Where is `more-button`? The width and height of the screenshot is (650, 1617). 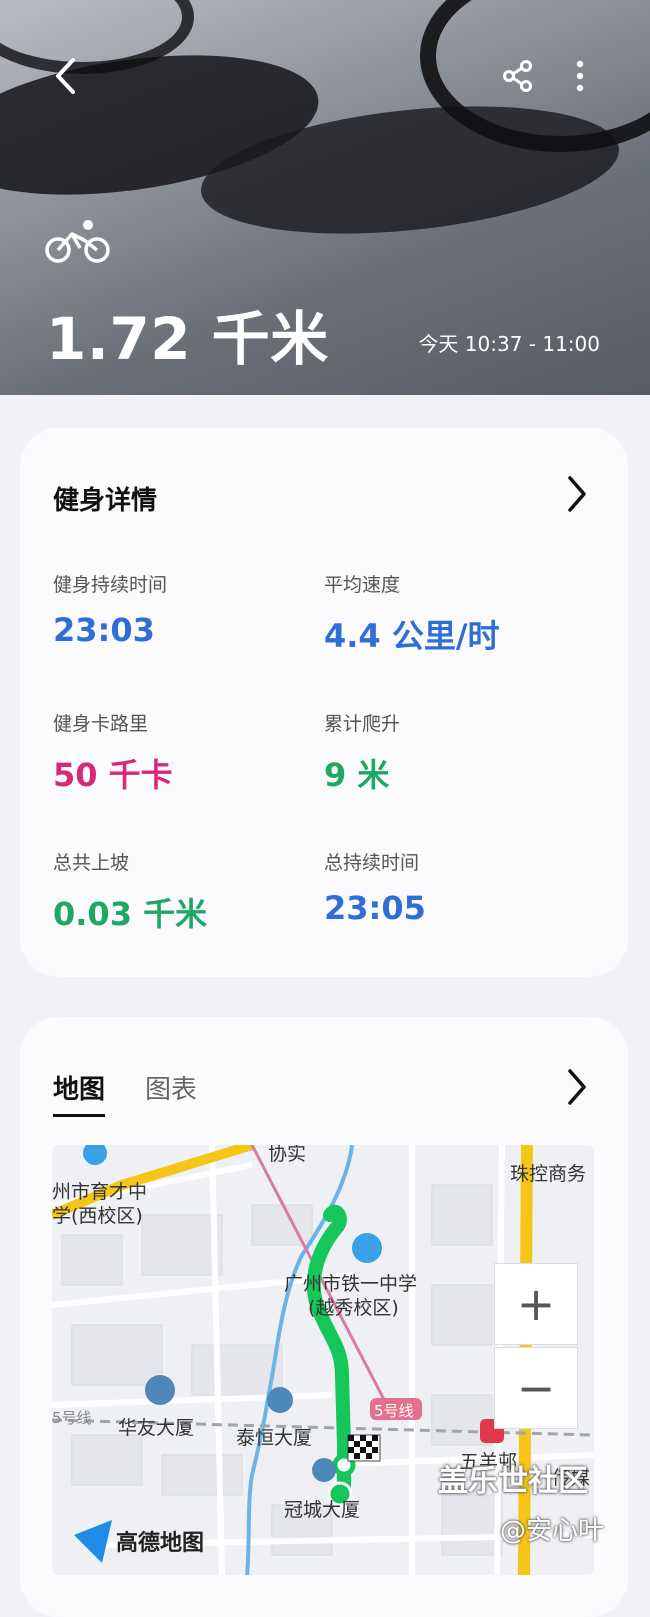 more-button is located at coordinates (580, 76).